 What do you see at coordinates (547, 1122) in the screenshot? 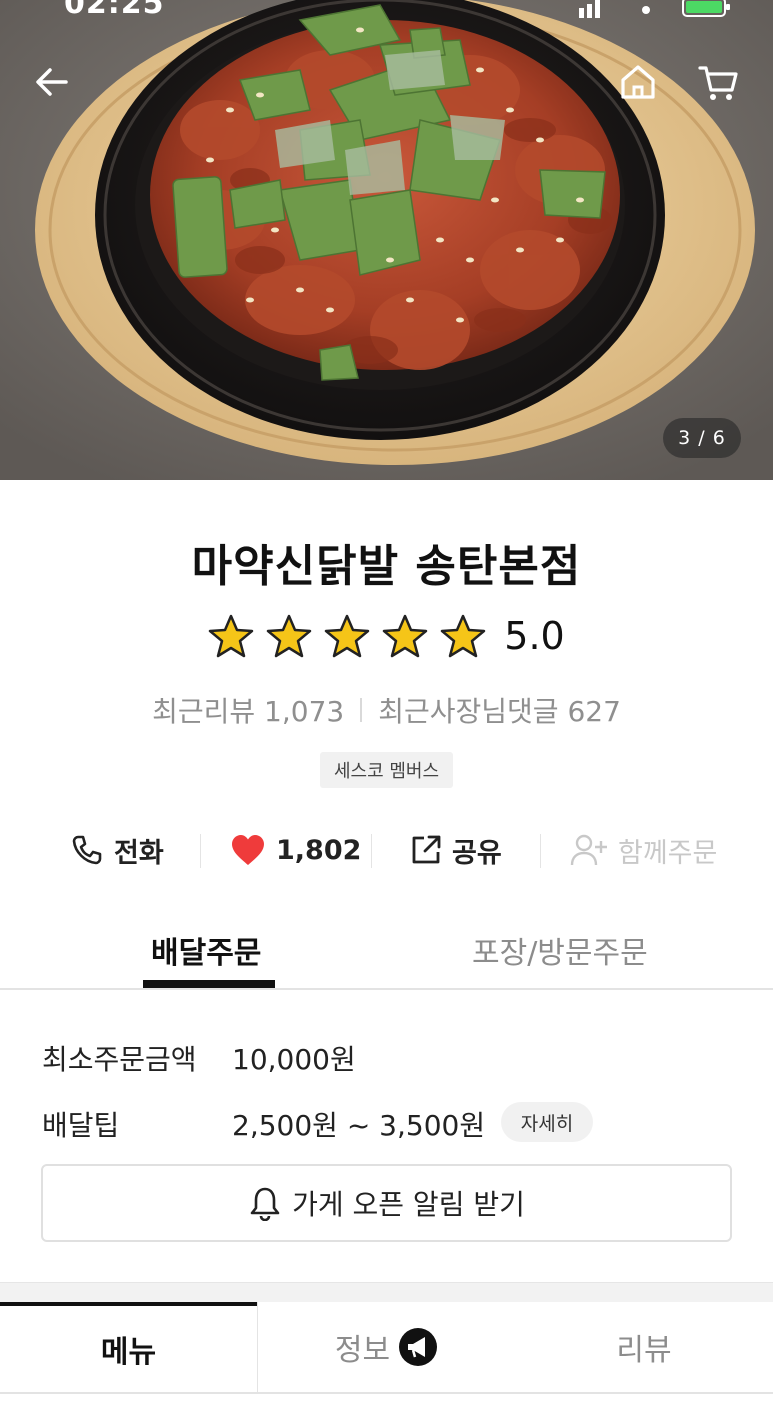
I see `tip-detail-button: 자세히` at bounding box center [547, 1122].